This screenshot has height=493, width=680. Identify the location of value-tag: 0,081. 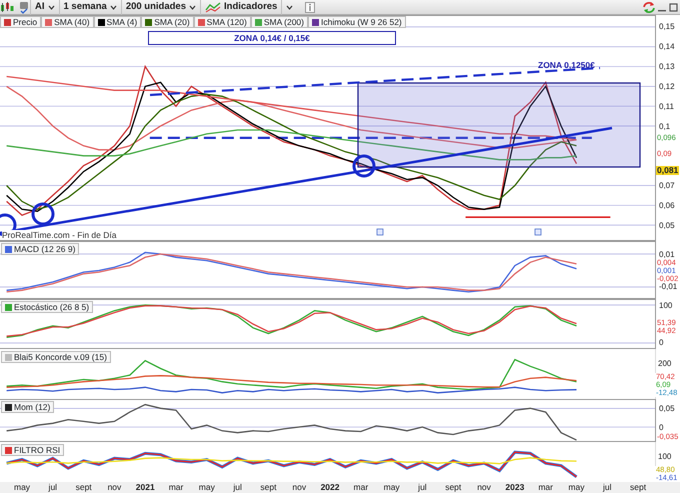
(668, 170).